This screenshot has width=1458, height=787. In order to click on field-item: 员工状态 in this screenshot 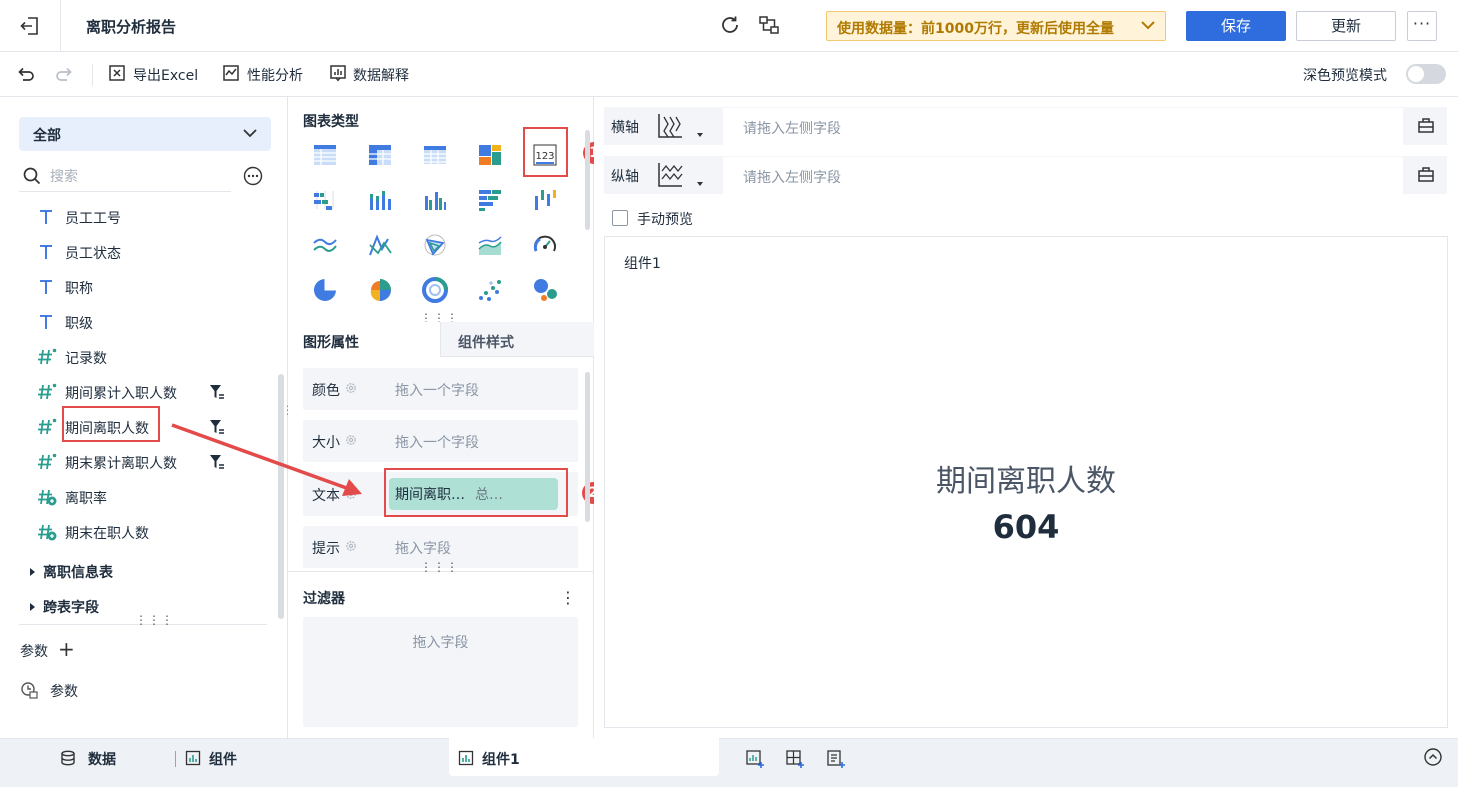, I will do `click(146, 252)`.